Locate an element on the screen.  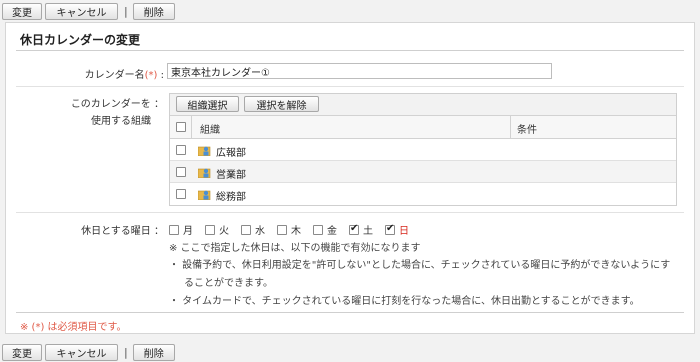
bottom-toolbar: 変更 キャンセル | 削除 is located at coordinates (89, 352).